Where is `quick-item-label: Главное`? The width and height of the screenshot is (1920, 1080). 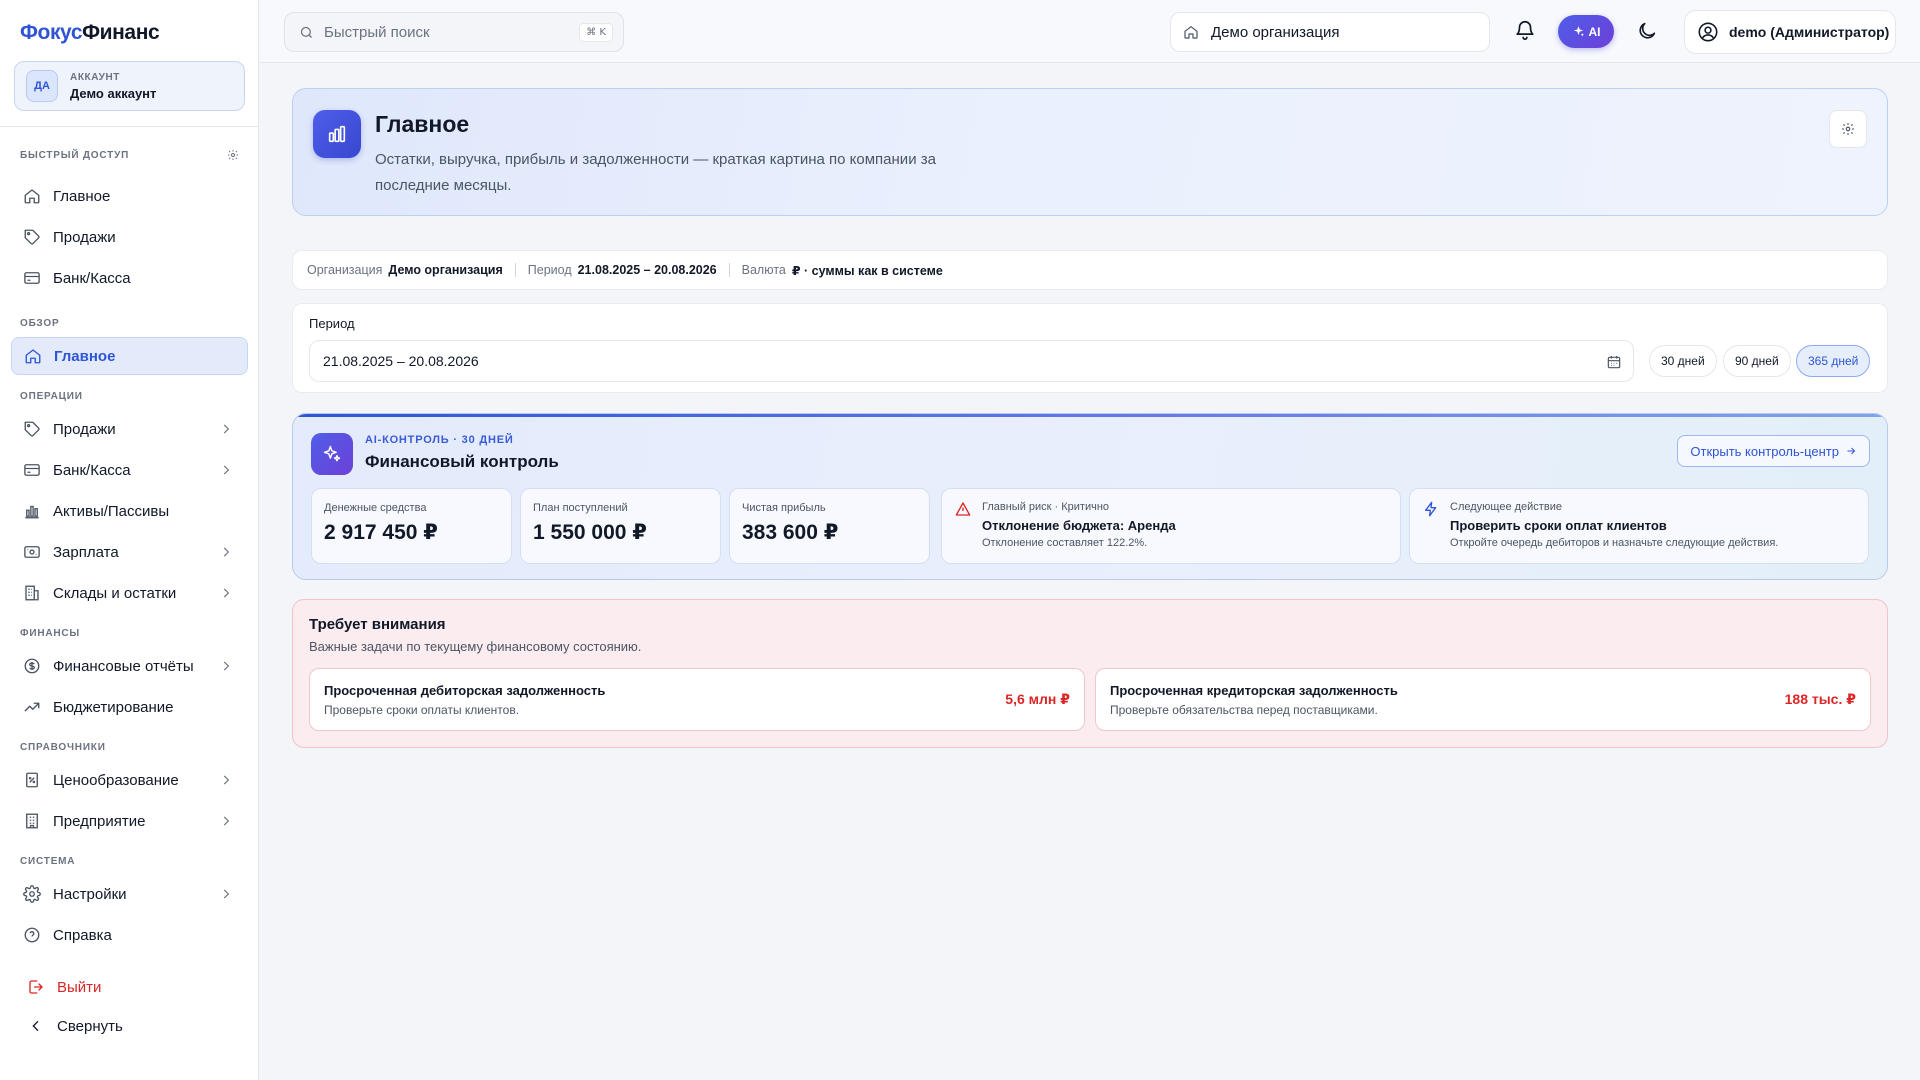
quick-item-label: Главное is located at coordinates (82, 196).